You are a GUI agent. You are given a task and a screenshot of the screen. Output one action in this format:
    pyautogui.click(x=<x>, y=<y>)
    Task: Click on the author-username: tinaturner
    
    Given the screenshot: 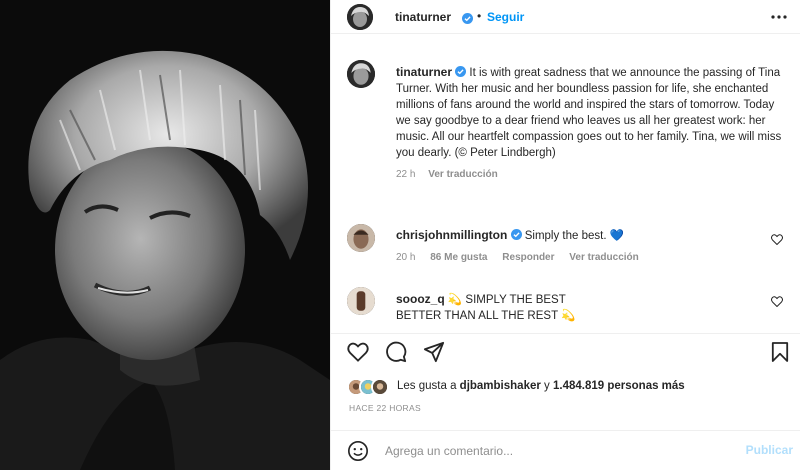 What is the action you would take?
    pyautogui.click(x=423, y=17)
    